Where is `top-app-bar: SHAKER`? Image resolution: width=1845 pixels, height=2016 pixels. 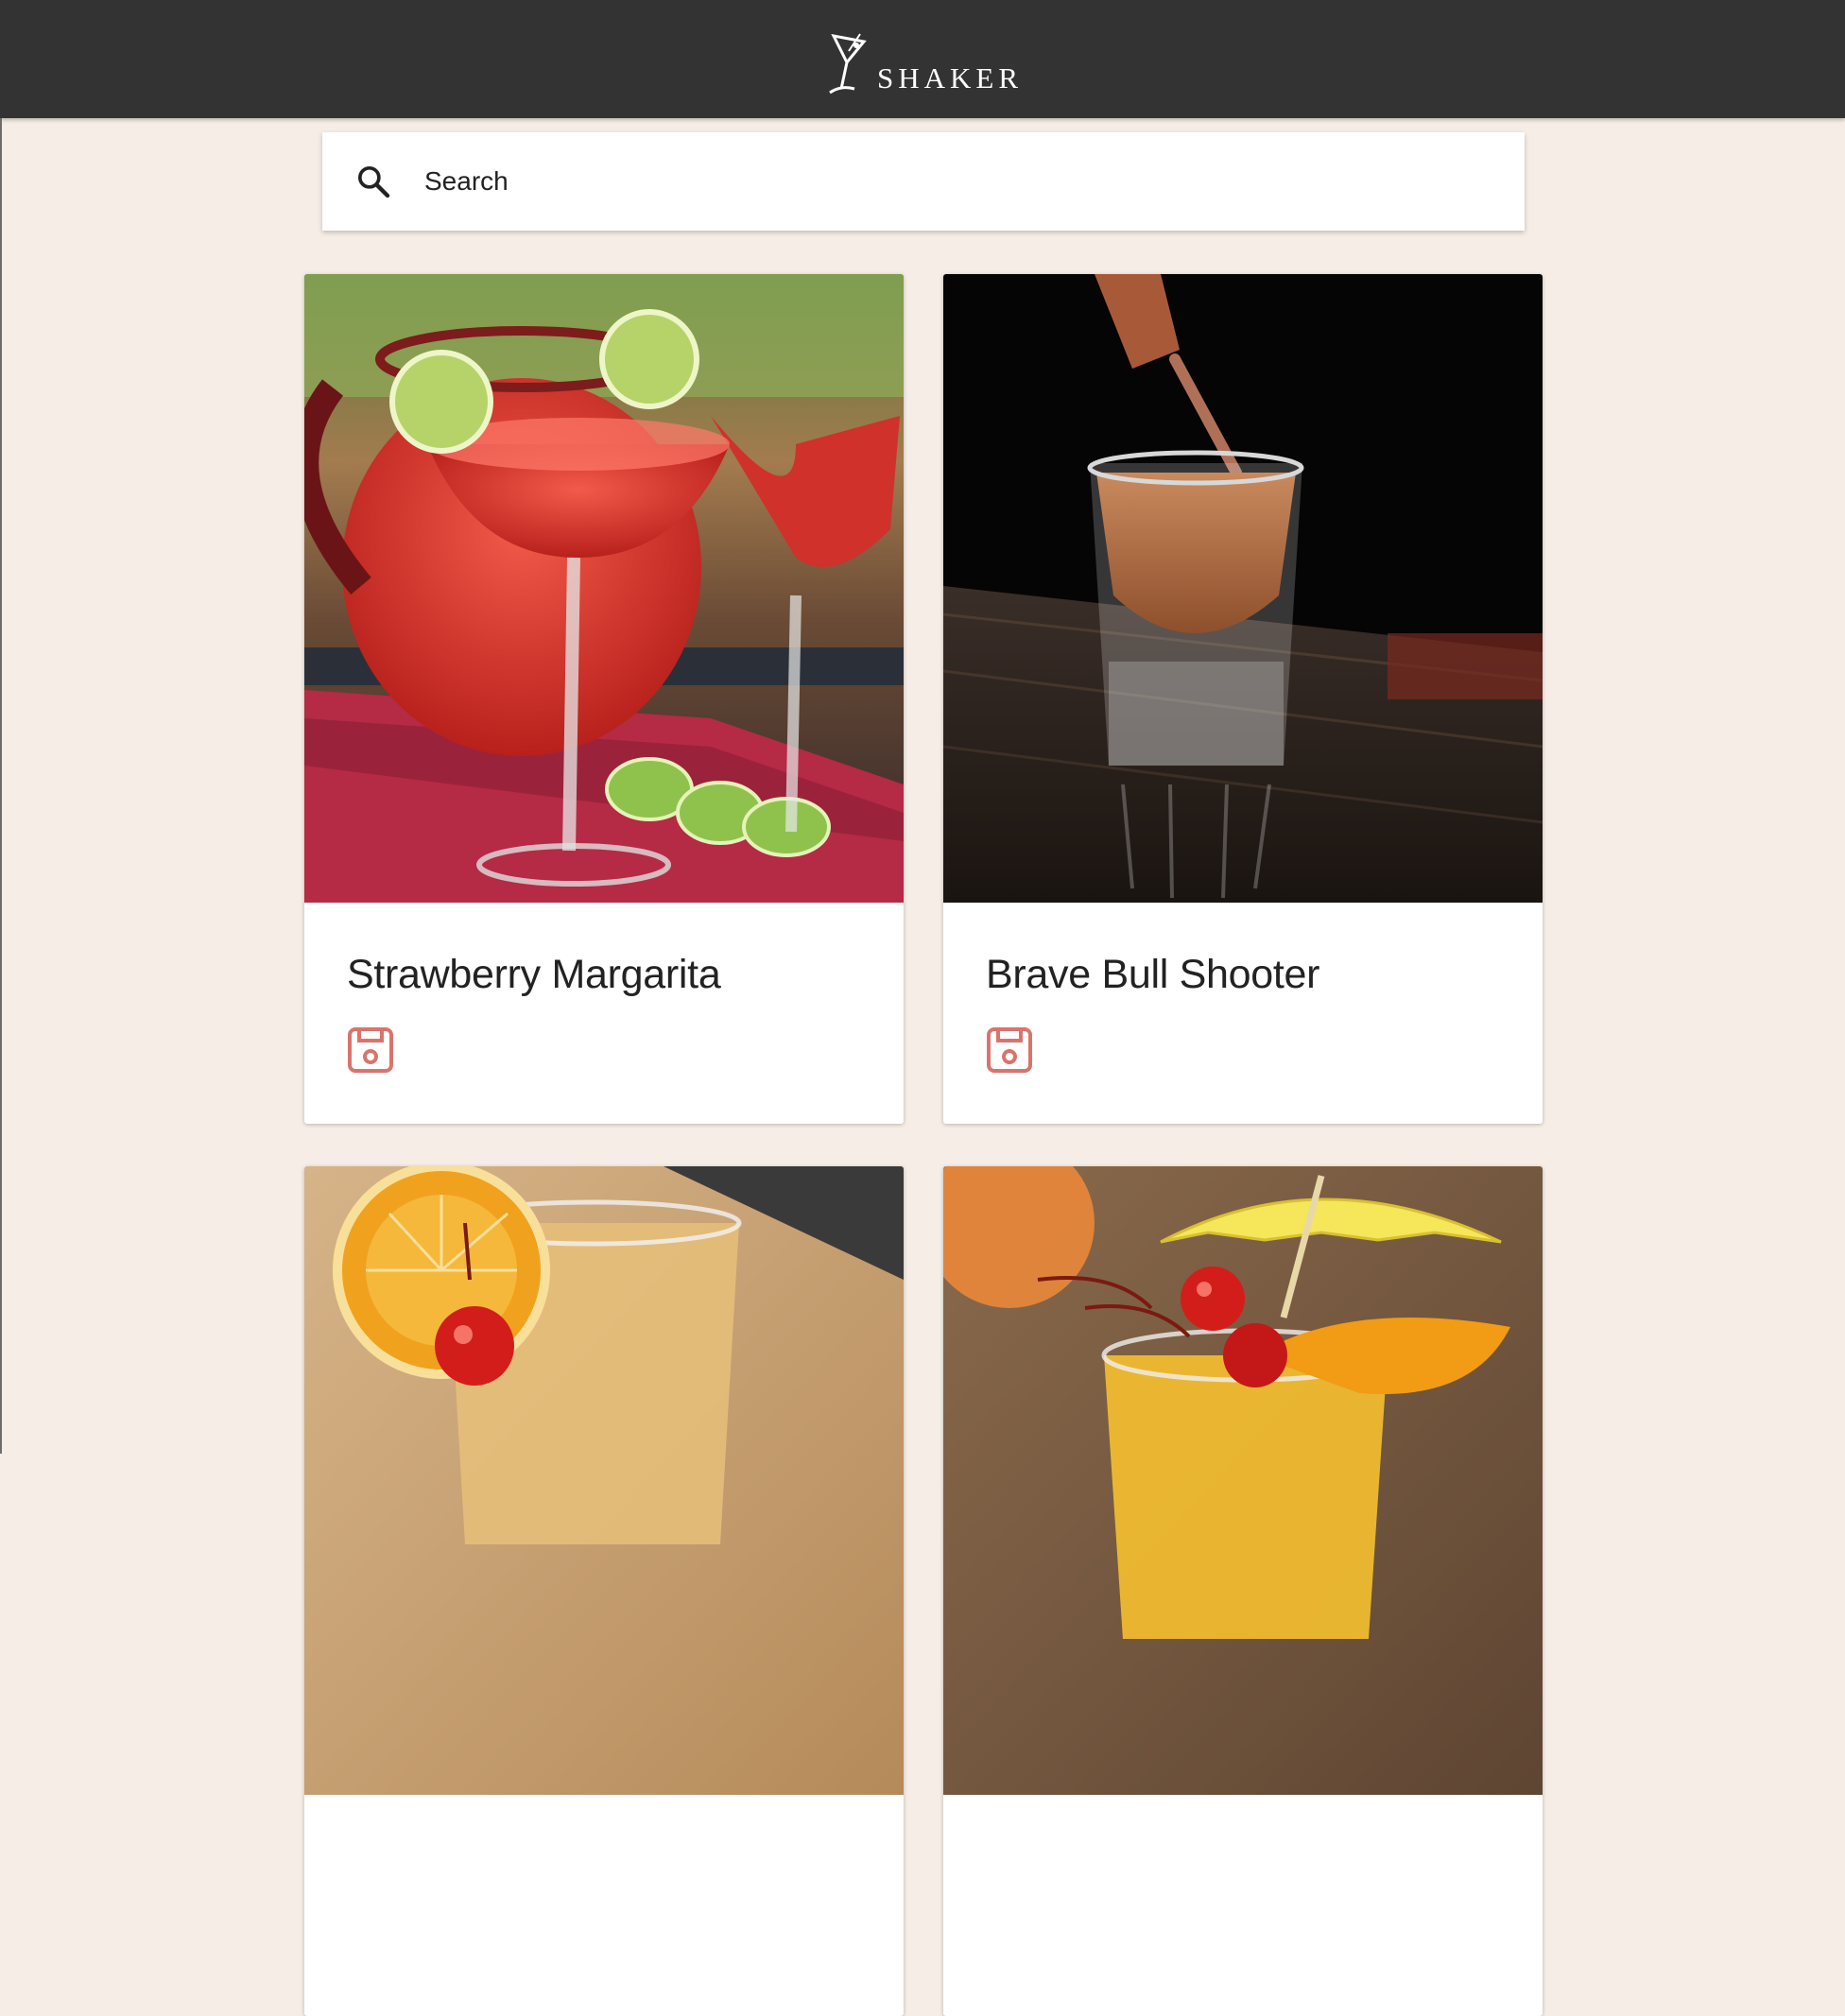 top-app-bar: SHAKER is located at coordinates (922, 59).